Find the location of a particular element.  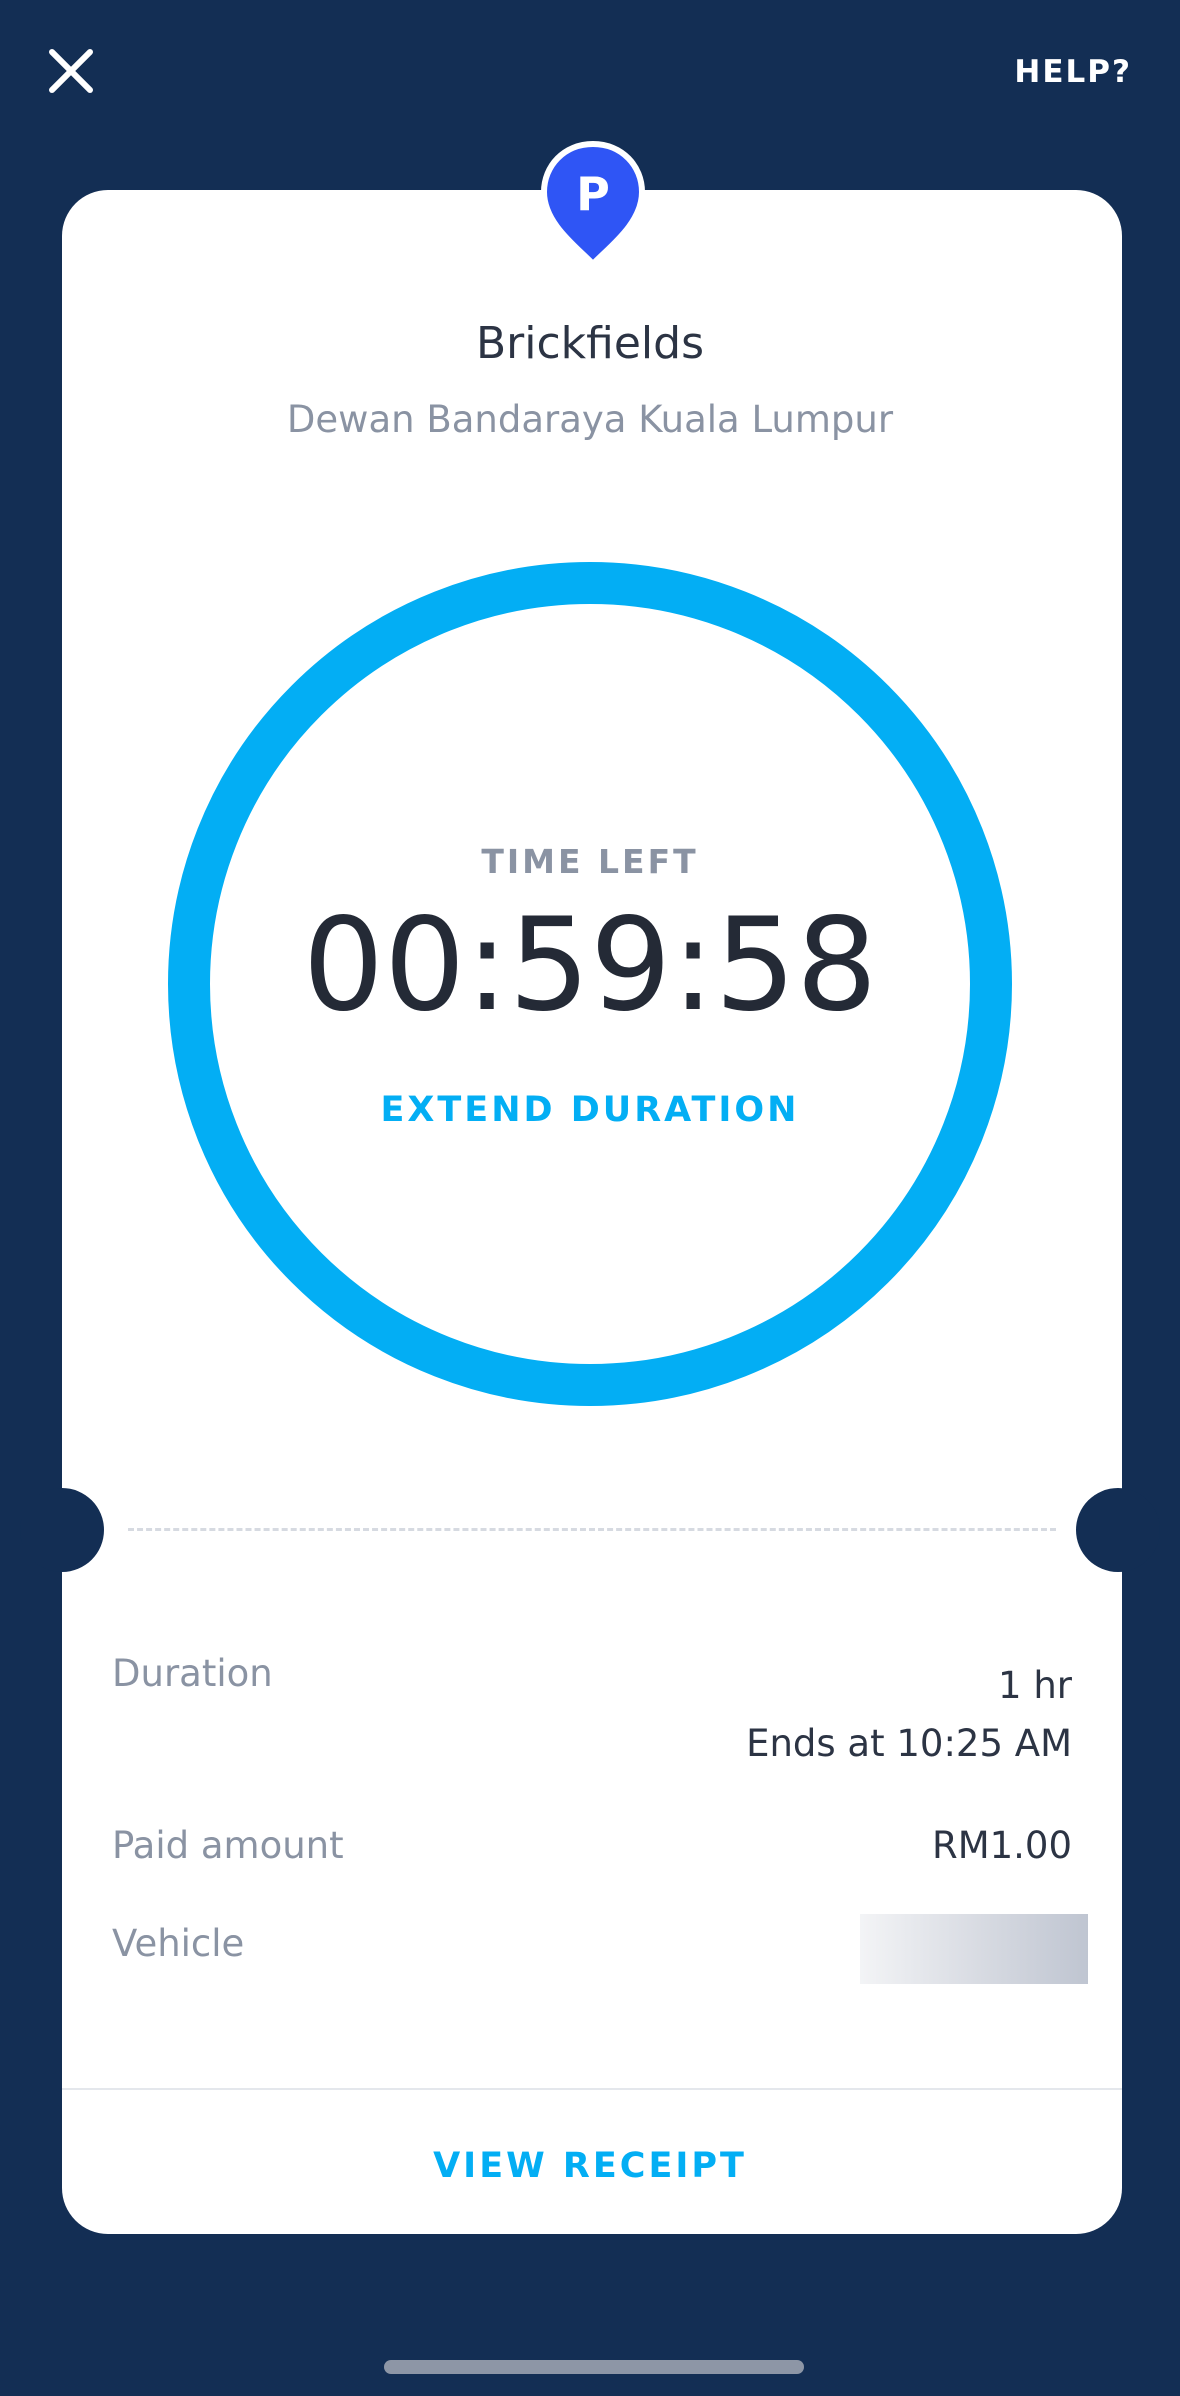

vehicle-plate-redacted is located at coordinates (974, 1949).